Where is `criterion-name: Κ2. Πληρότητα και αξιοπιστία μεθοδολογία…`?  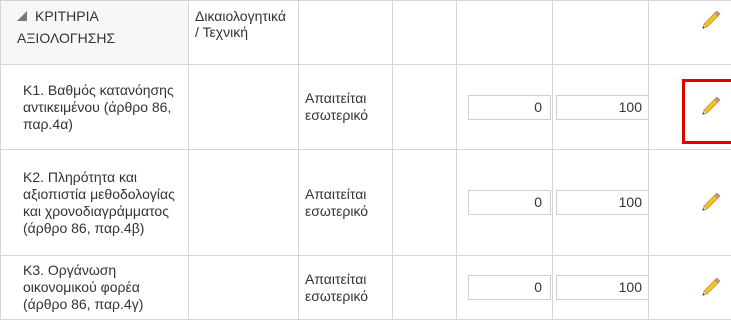
criterion-name: Κ2. Πληρότητα και αξιοπιστία μεθοδολογία… is located at coordinates (95, 203).